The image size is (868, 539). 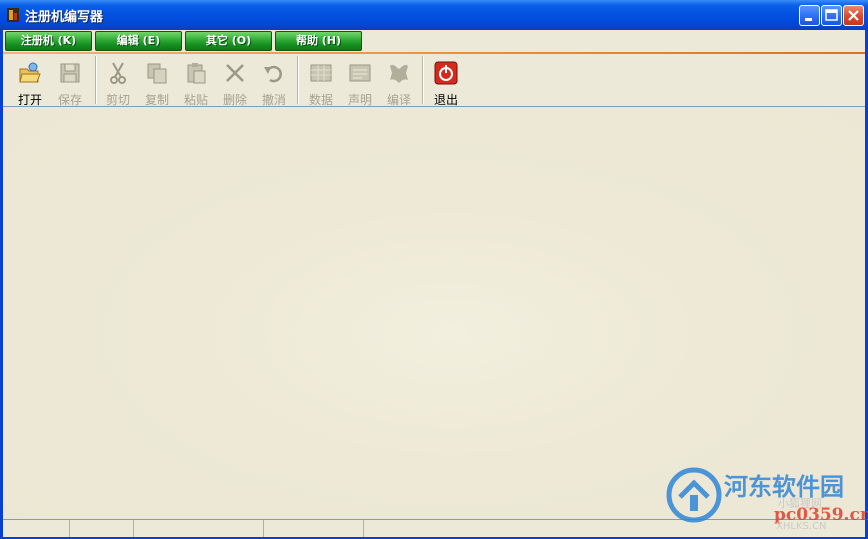 I want to click on open-folder-icon, so click(x=30, y=72).